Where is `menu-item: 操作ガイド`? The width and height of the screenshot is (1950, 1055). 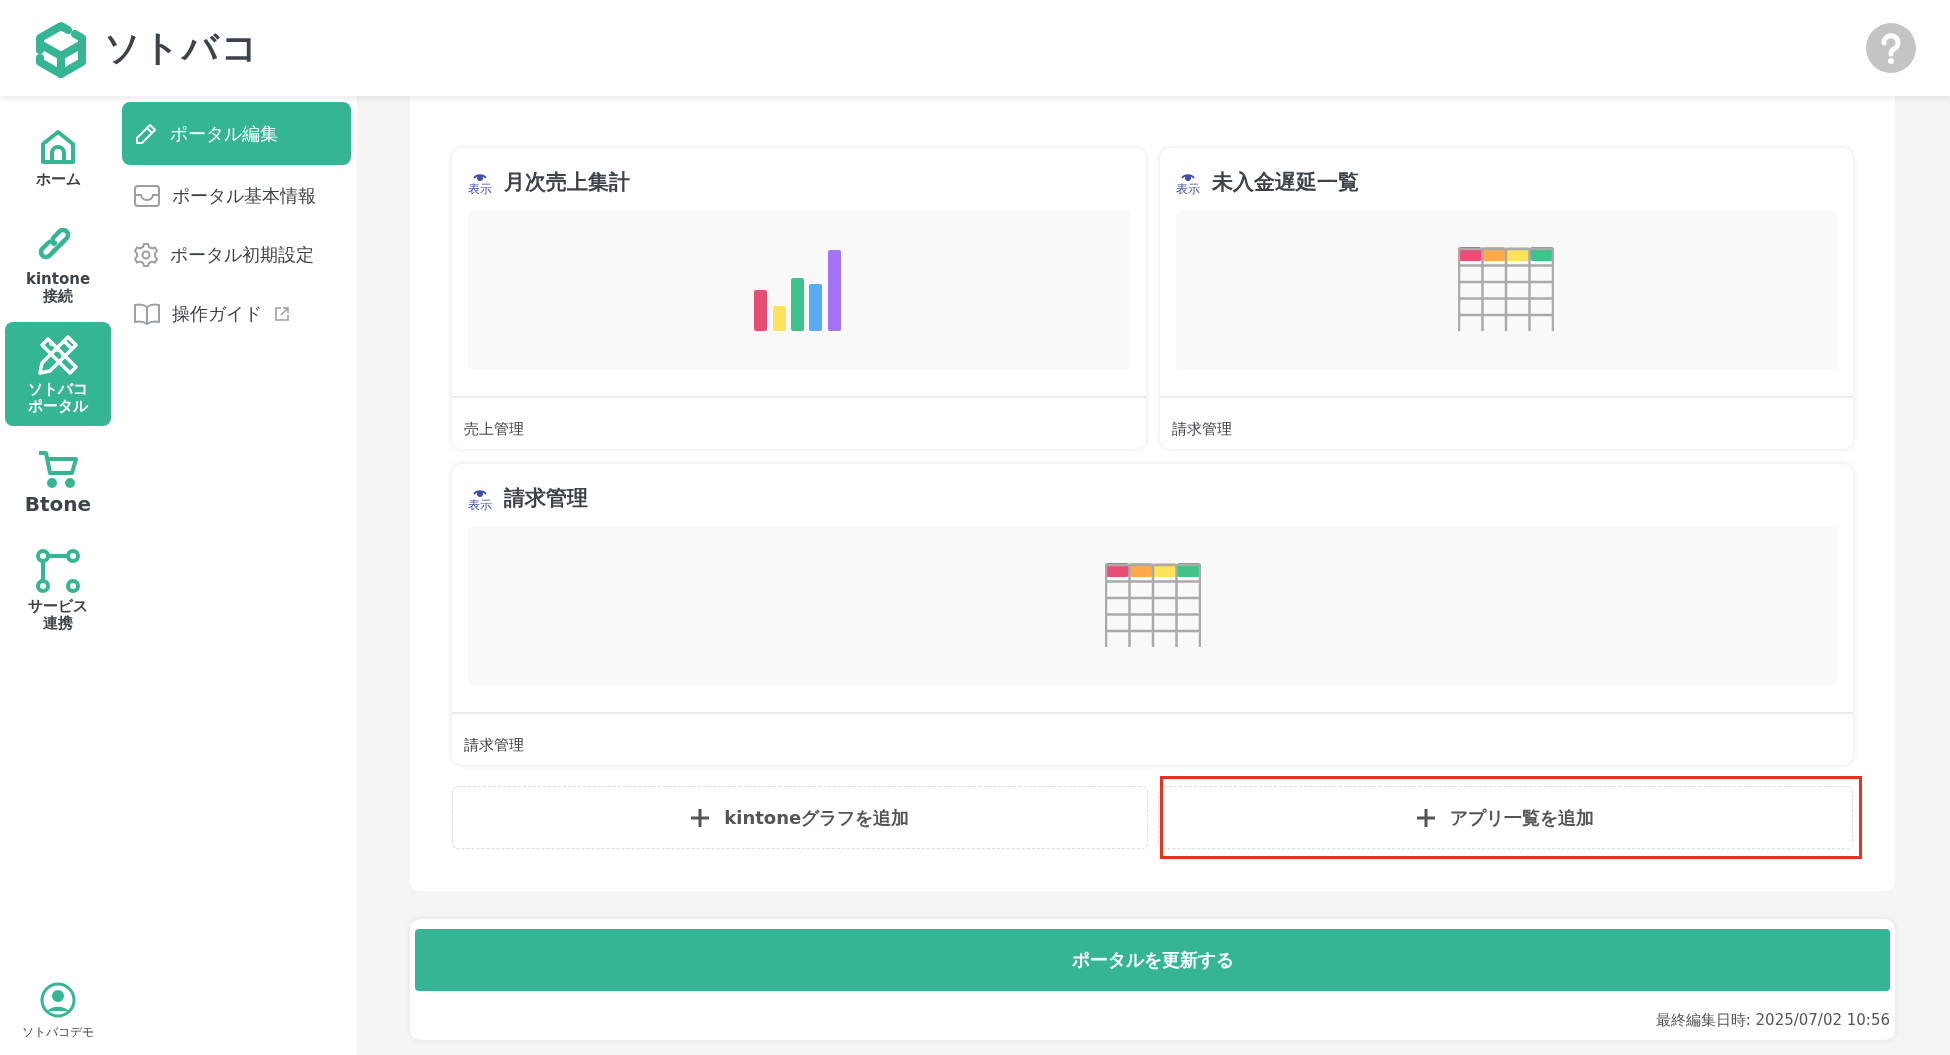
menu-item: 操作ガイド is located at coordinates (236, 313).